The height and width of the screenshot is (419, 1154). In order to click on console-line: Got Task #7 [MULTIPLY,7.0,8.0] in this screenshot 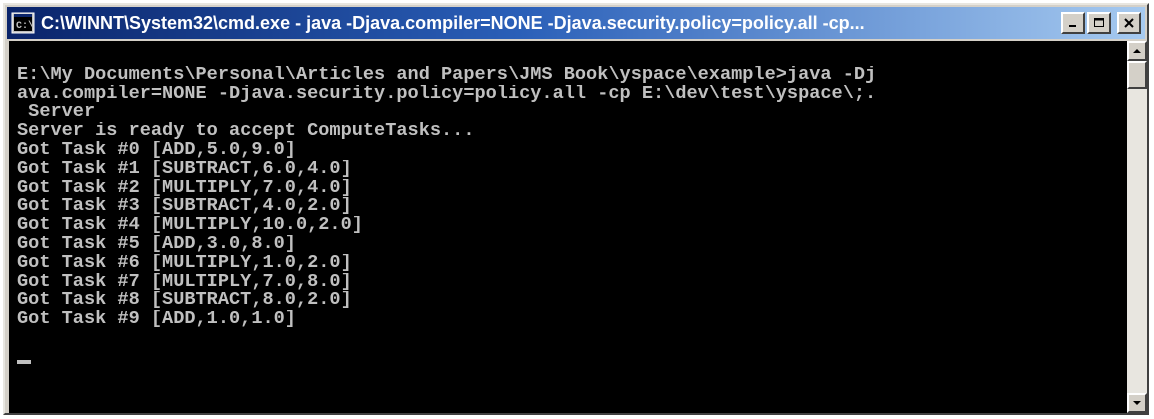, I will do `click(184, 282)`.